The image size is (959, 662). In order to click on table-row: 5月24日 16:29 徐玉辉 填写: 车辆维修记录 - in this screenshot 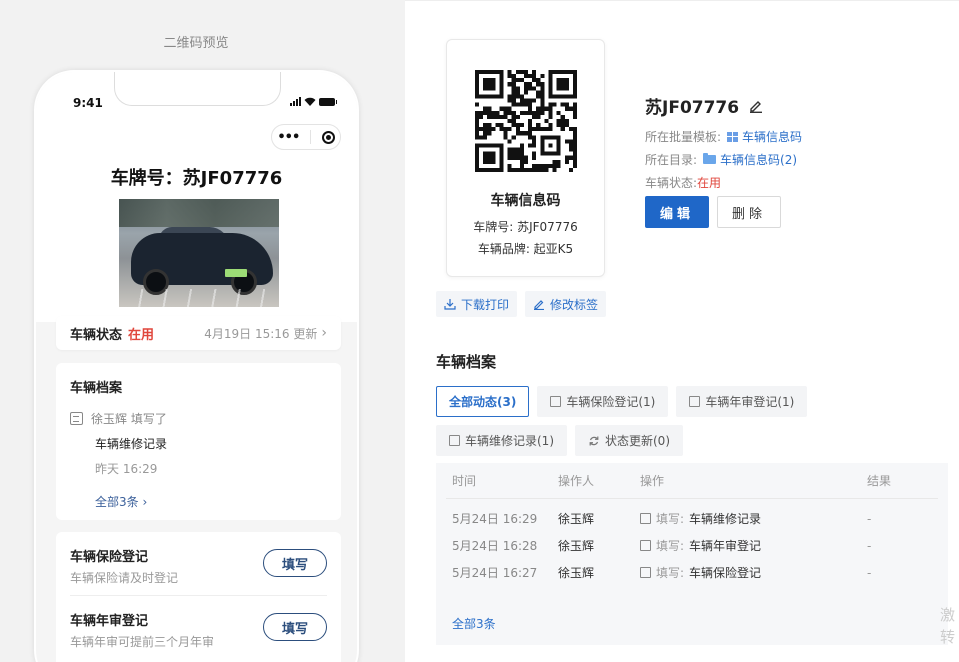, I will do `click(692, 518)`.